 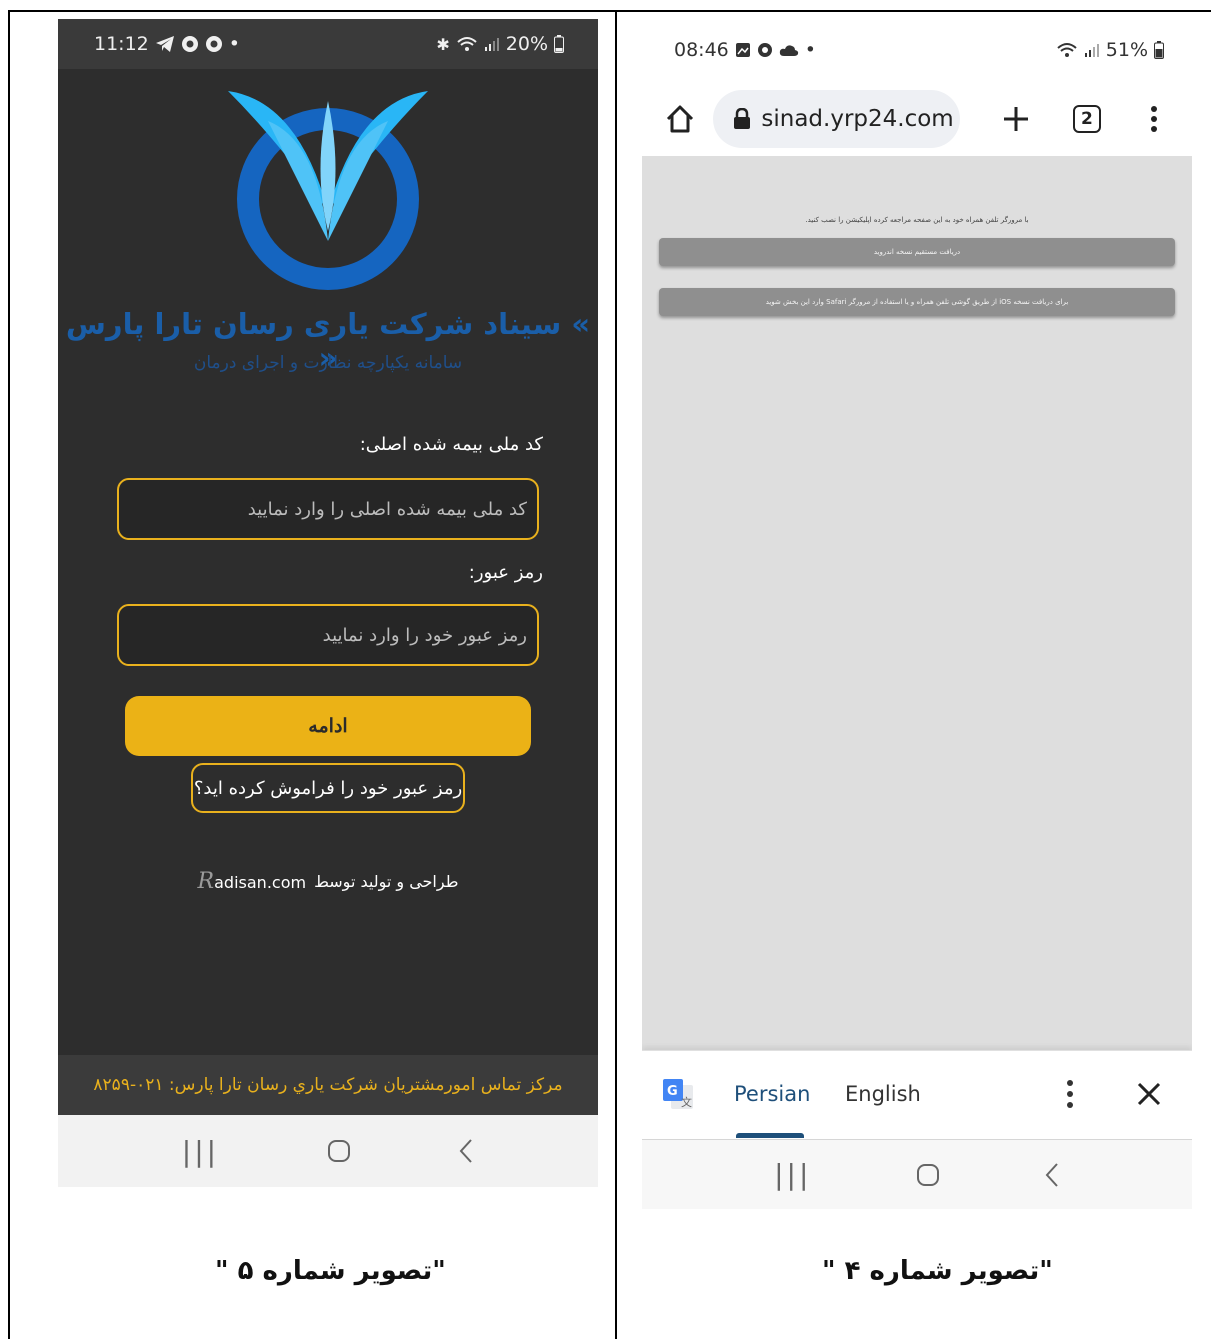 What do you see at coordinates (701, 50) in the screenshot?
I see `status-time: 08:46` at bounding box center [701, 50].